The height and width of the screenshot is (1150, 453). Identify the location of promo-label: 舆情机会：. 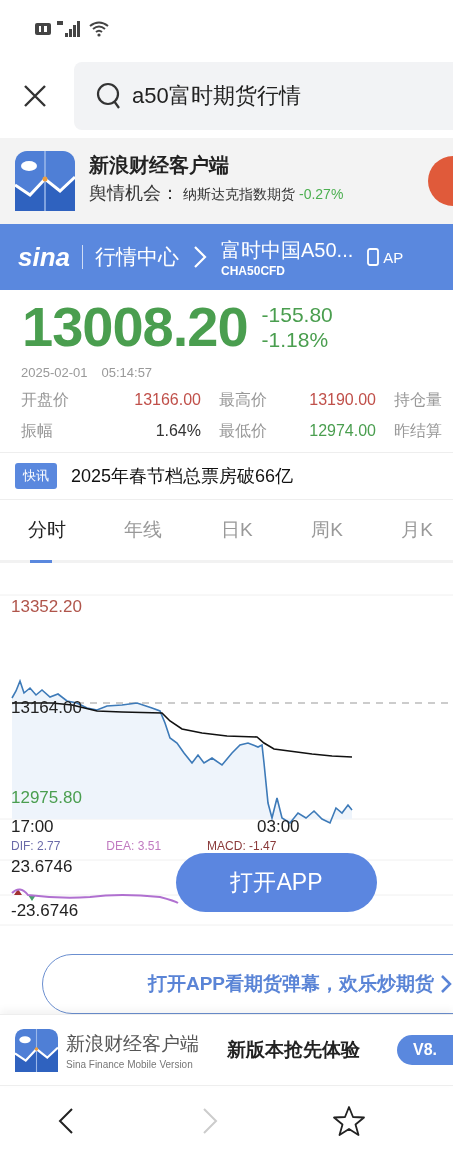
(134, 193).